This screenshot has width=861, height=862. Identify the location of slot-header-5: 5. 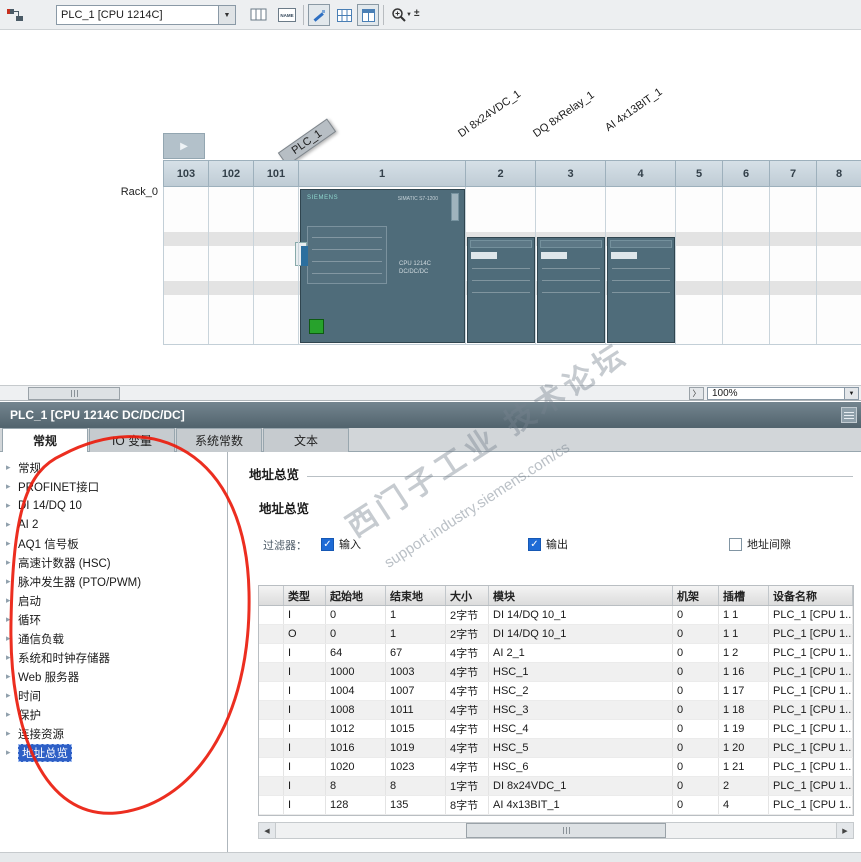
(699, 173).